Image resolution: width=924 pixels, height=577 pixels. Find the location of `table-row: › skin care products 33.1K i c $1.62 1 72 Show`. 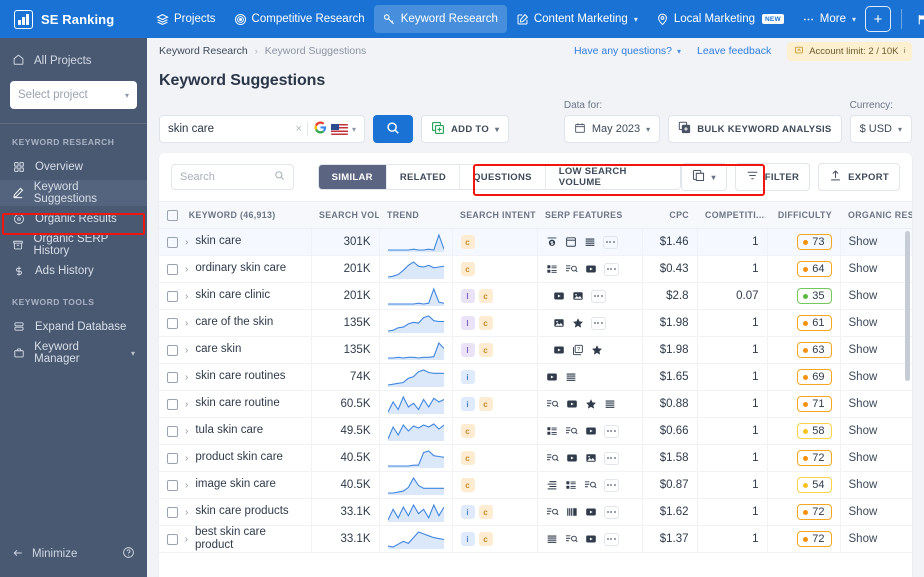

table-row: › skin care products 33.1K i c $1.62 1 72 Show is located at coordinates (535, 512).